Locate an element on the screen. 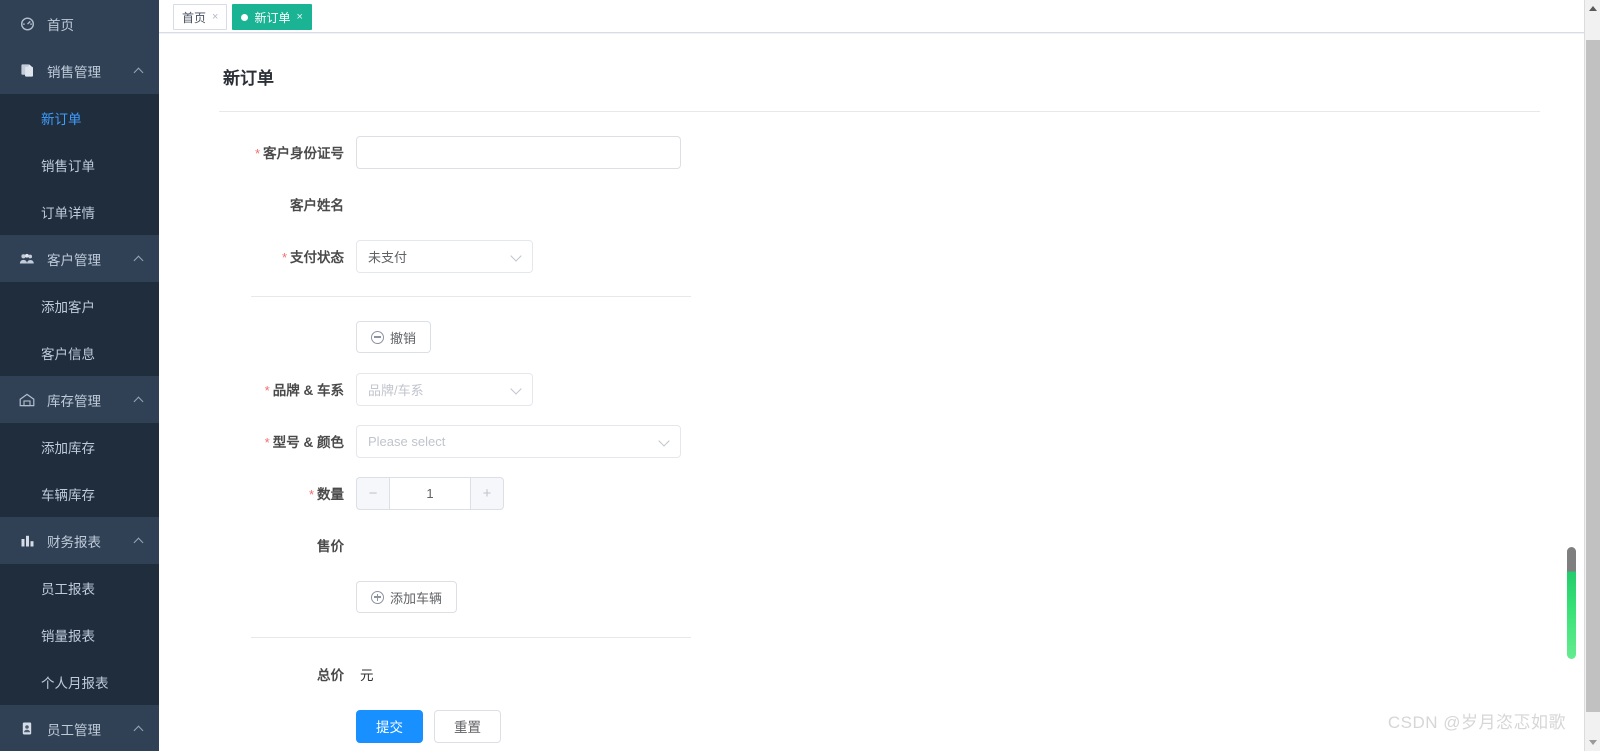 The image size is (1600, 751). label-text: 品牌 & 车系 is located at coordinates (308, 390).